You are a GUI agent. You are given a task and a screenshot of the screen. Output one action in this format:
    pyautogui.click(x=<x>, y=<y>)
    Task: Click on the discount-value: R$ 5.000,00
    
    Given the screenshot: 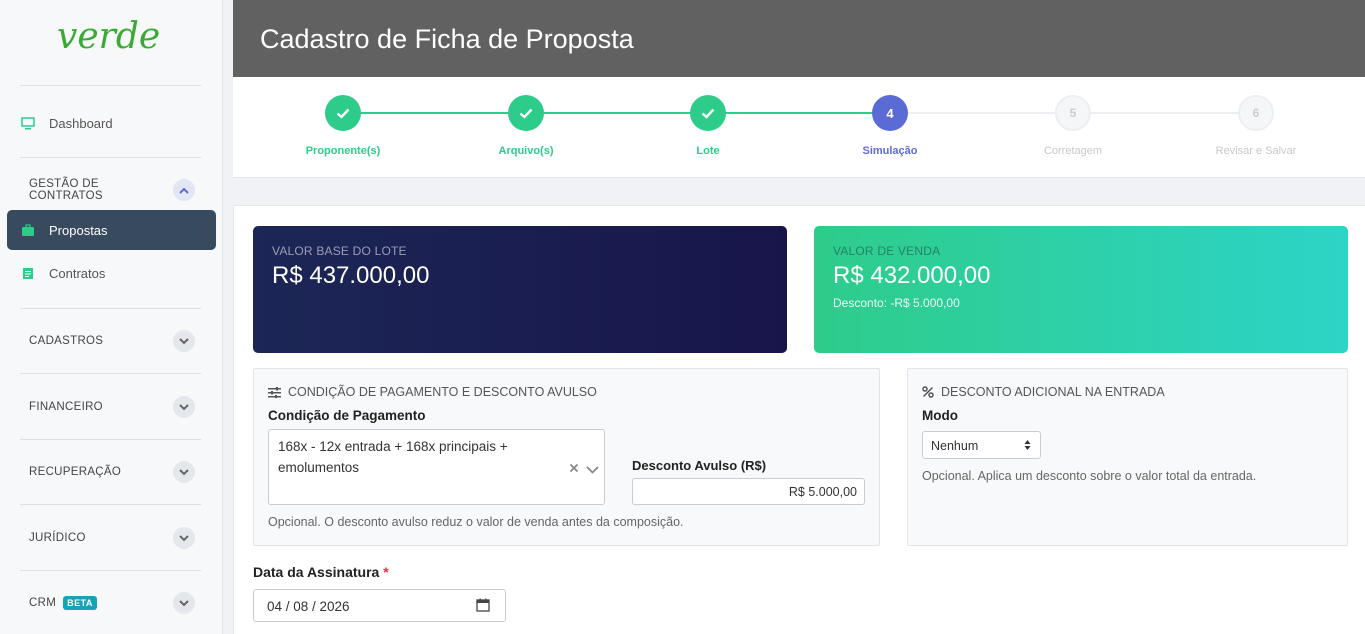 What is the action you would take?
    pyautogui.click(x=822, y=492)
    